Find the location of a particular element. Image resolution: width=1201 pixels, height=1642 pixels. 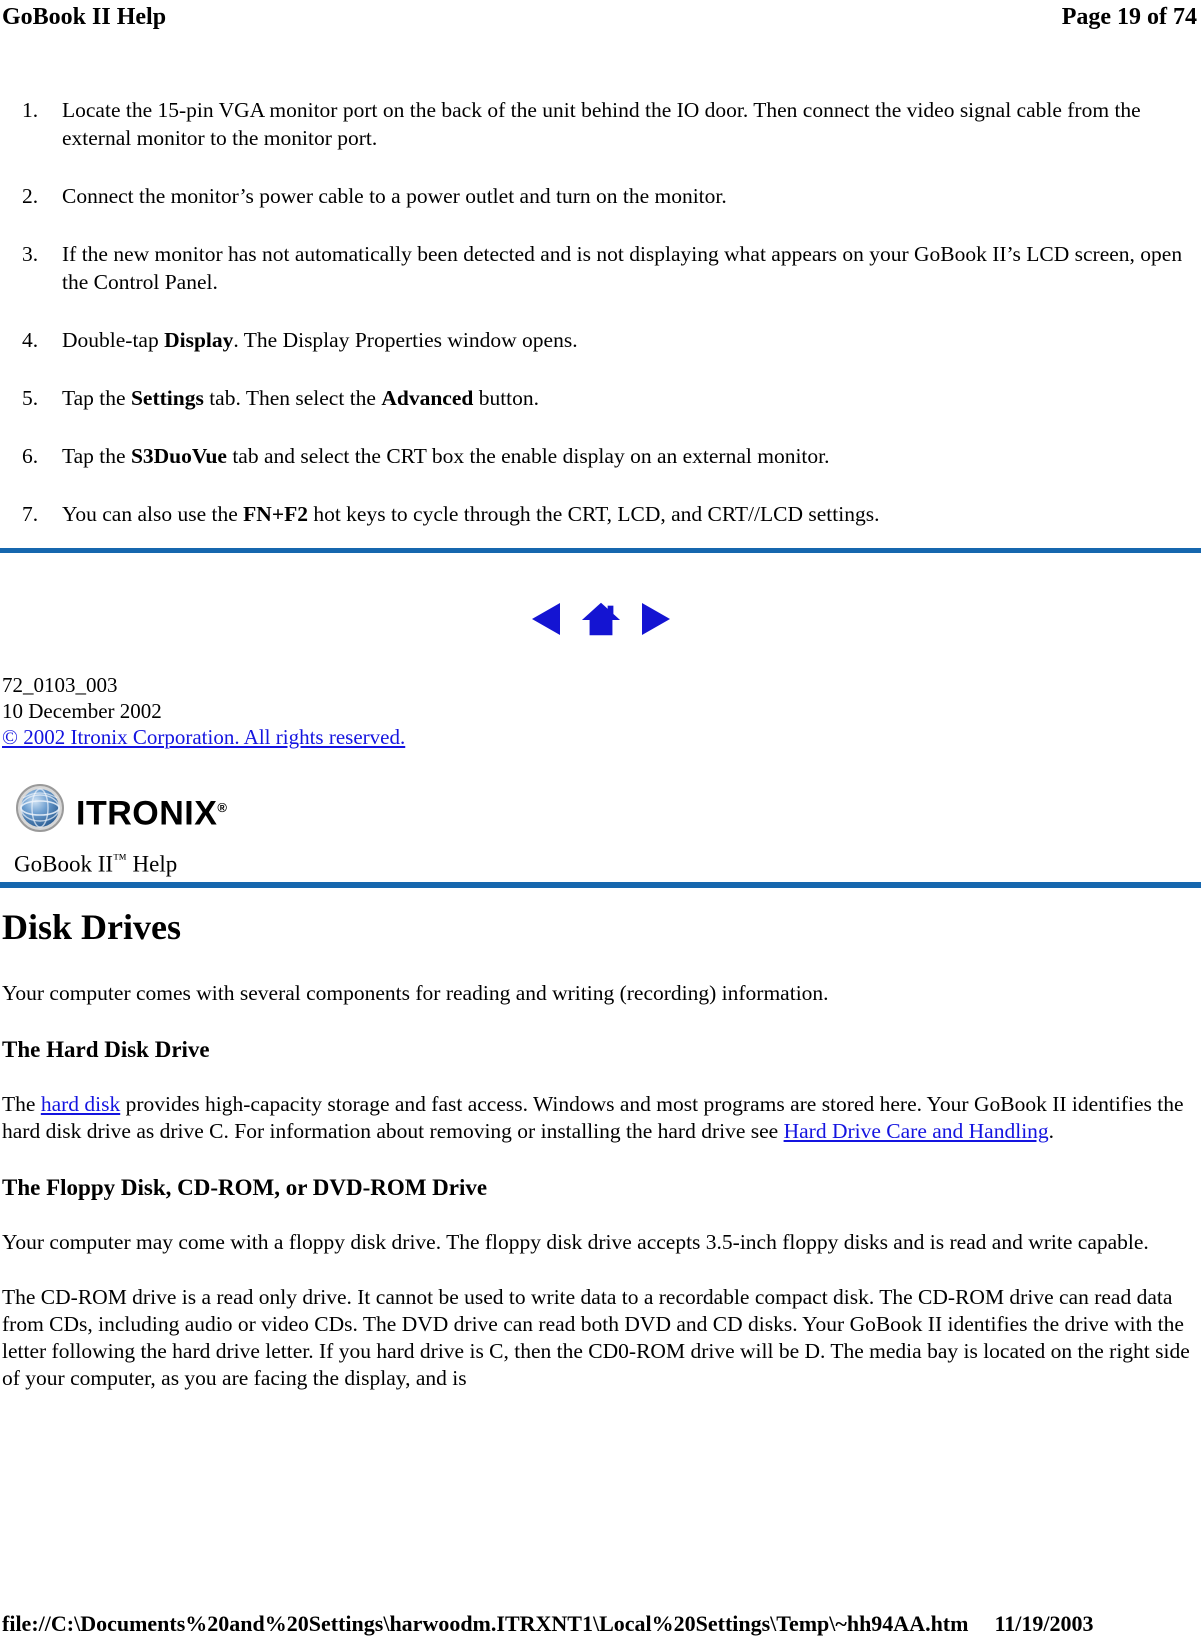

registered-mark: ® is located at coordinates (222, 807).